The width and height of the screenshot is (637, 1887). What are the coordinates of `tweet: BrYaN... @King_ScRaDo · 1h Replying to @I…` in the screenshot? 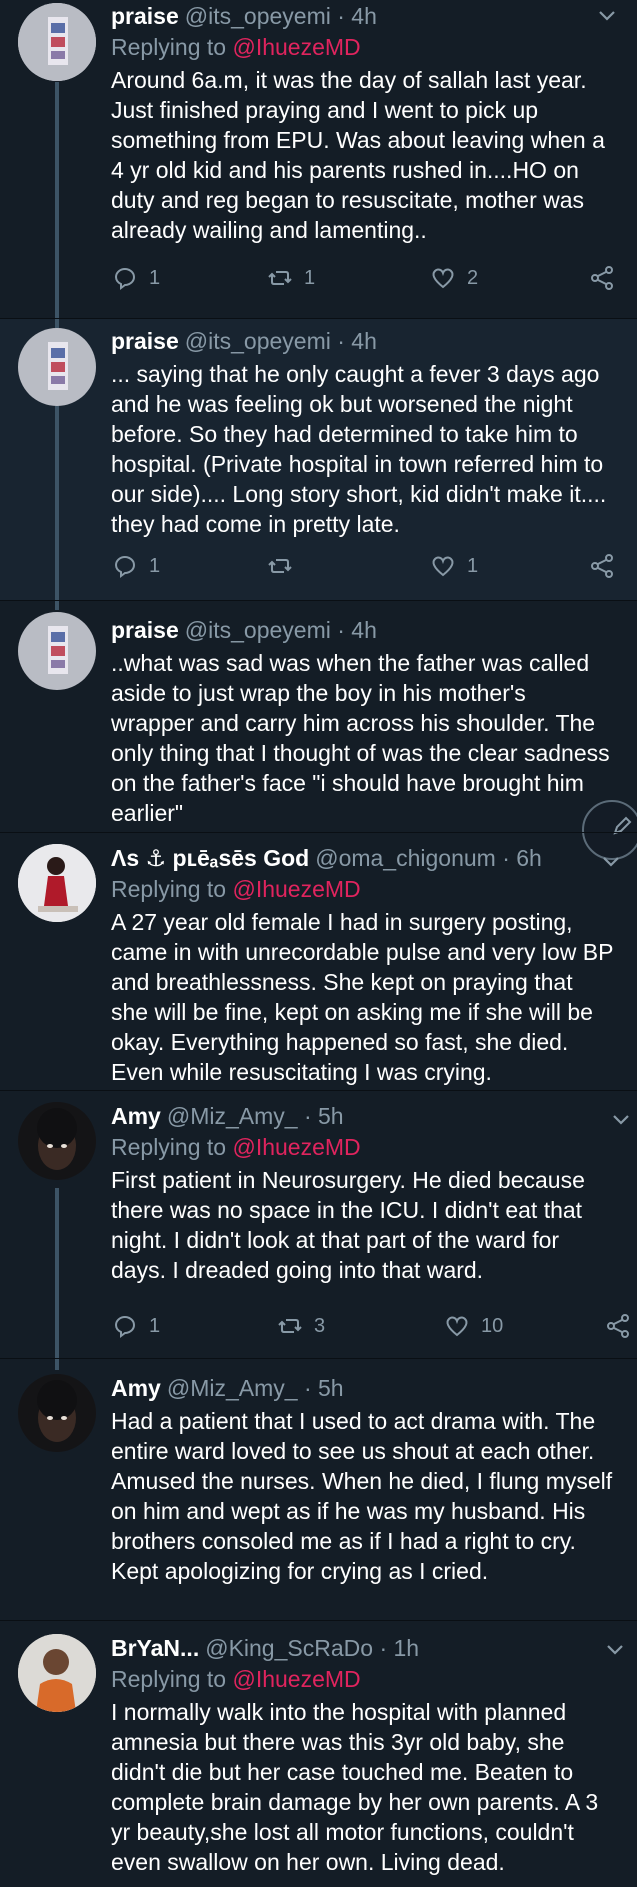 It's located at (318, 1753).